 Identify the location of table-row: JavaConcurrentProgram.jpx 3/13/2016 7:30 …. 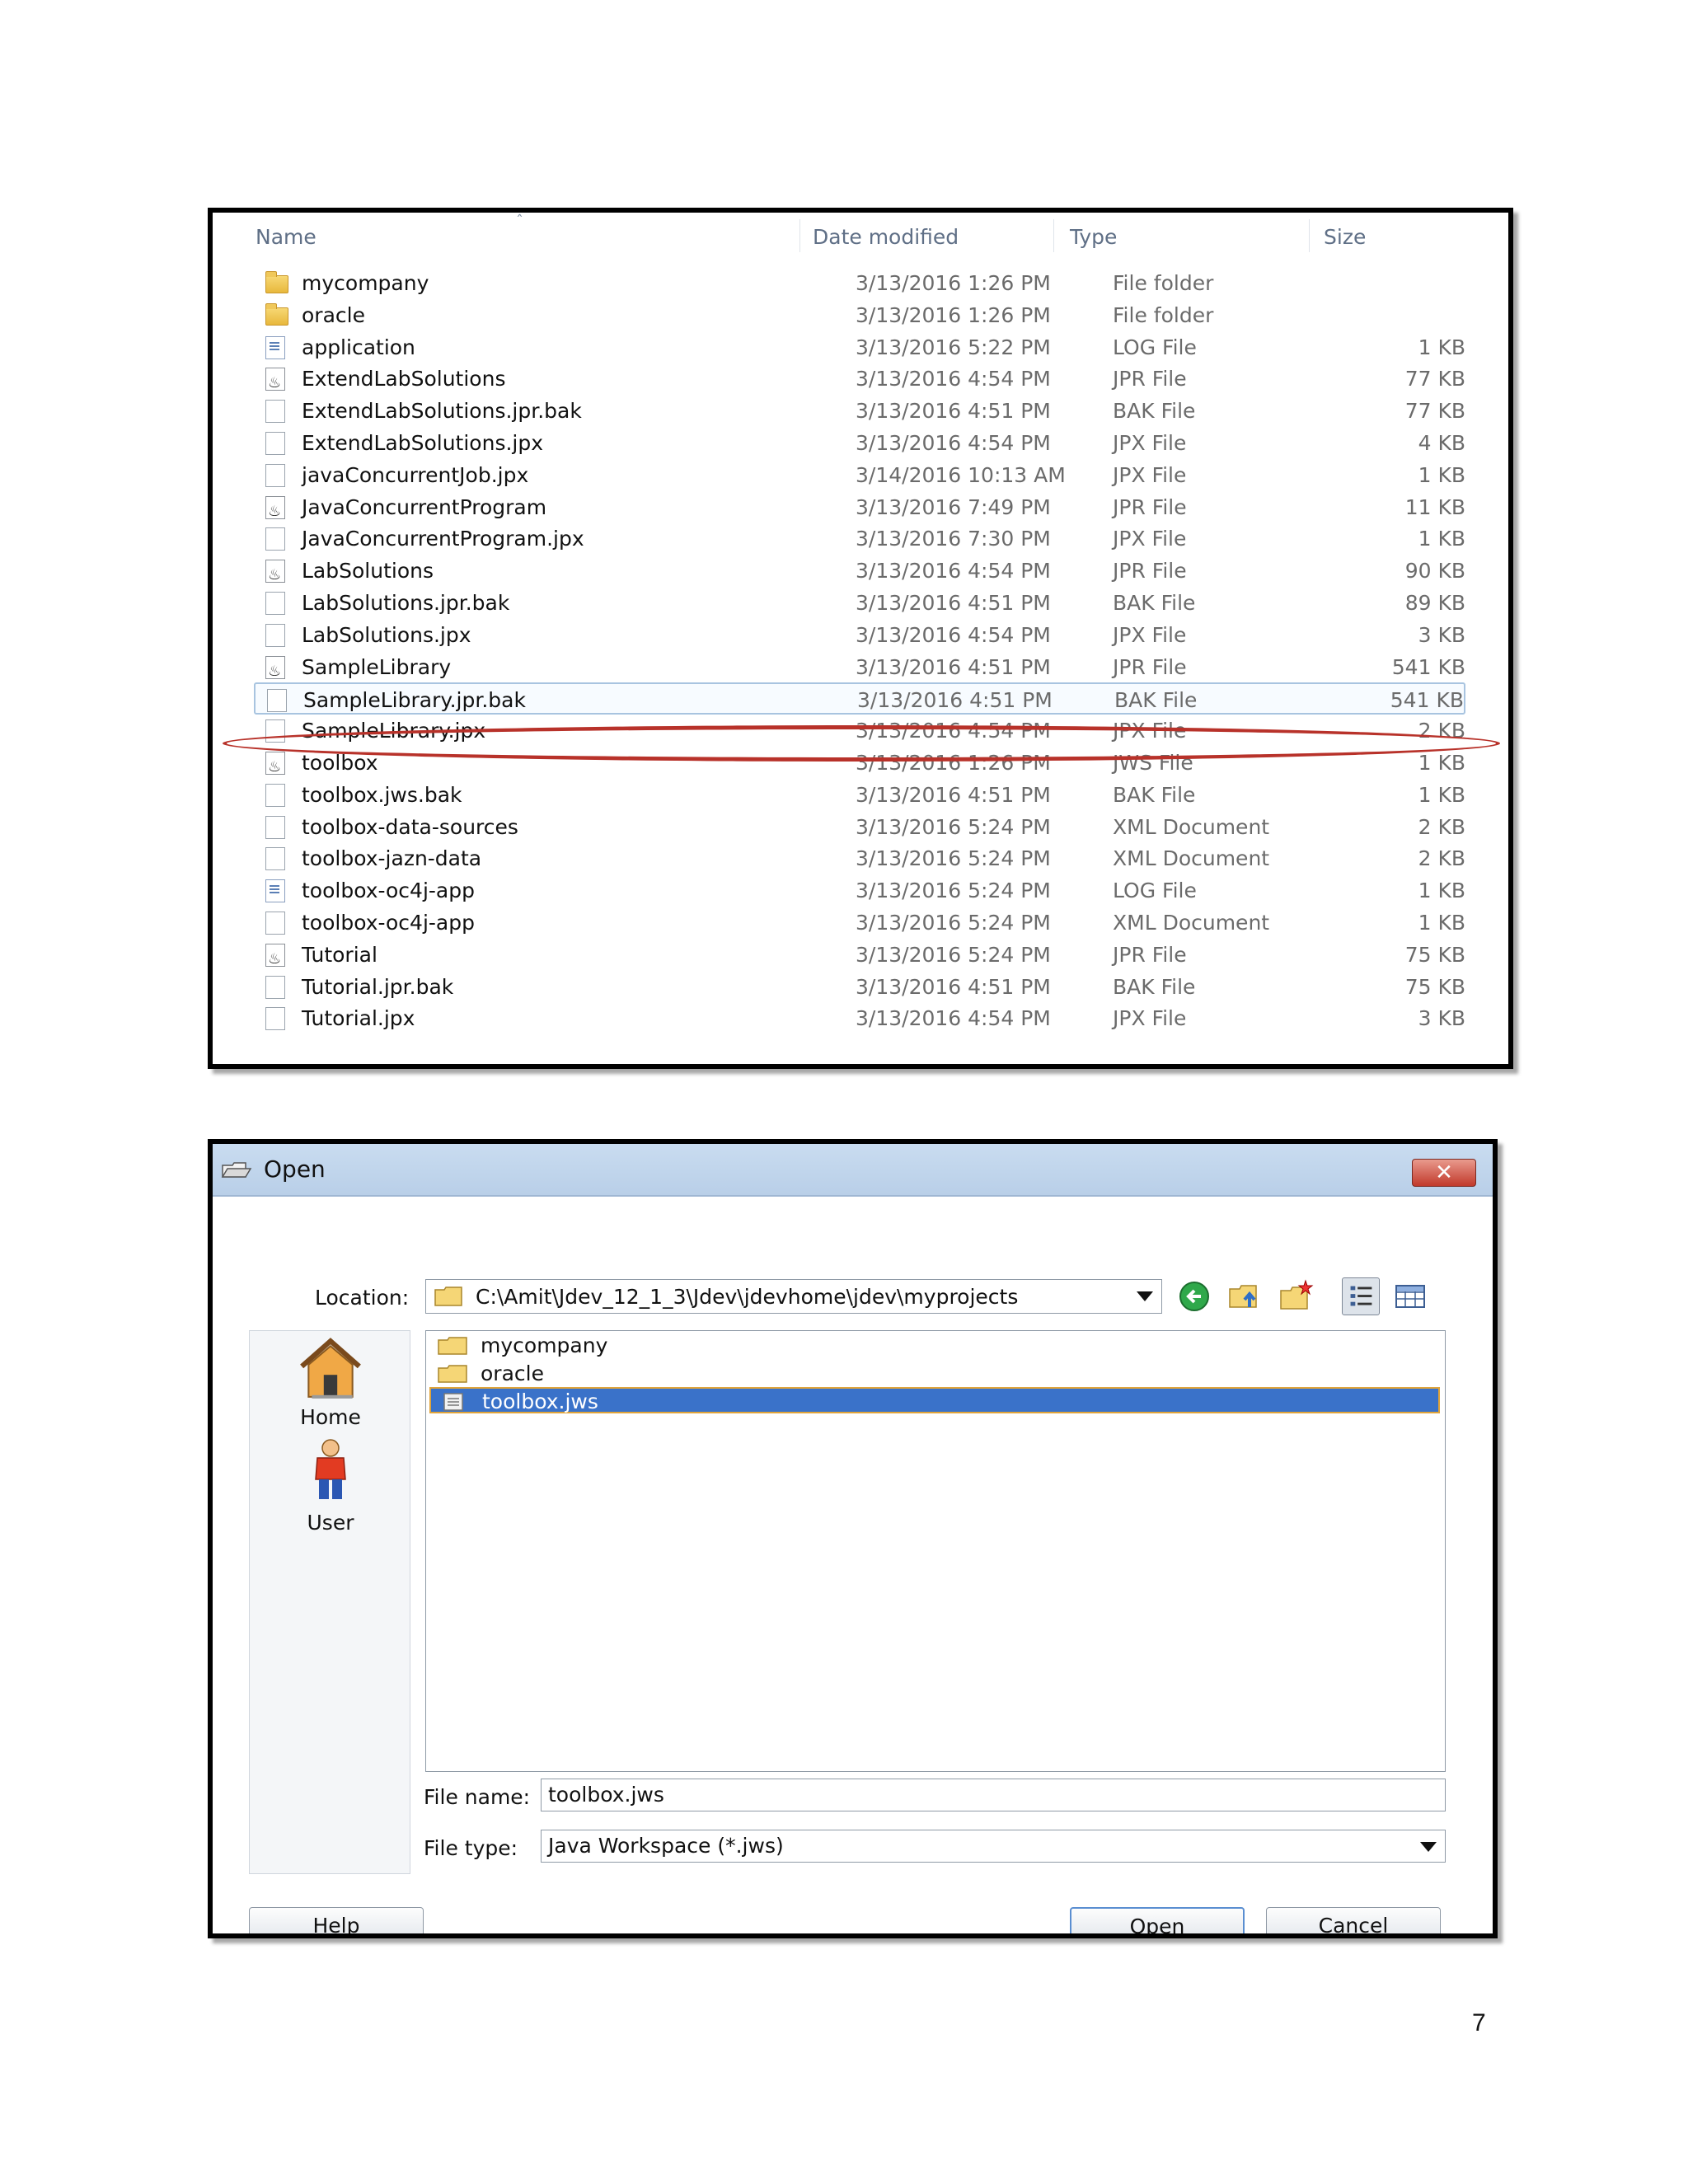
(860, 539).